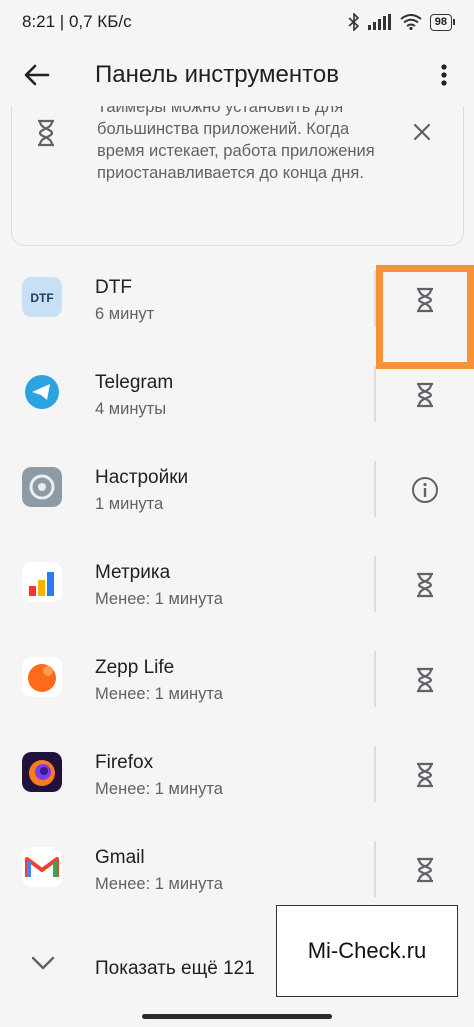 Image resolution: width=474 pixels, height=1027 pixels. I want to click on arrow-back-icon, so click(37, 75).